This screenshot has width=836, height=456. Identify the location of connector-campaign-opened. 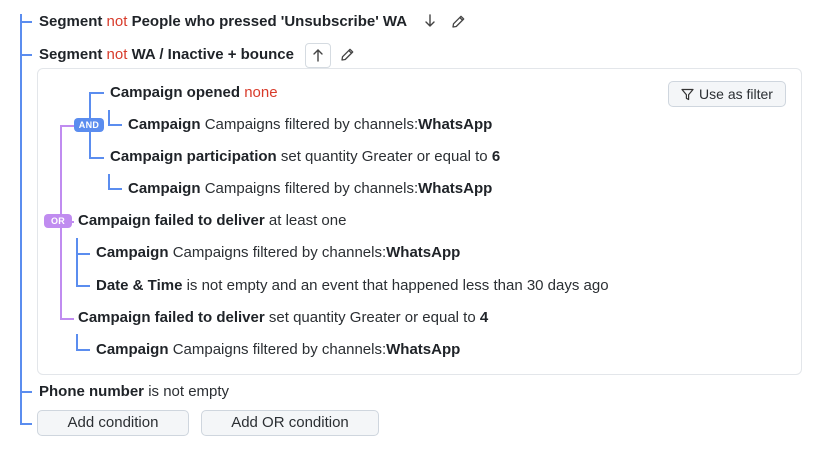
(96, 93).